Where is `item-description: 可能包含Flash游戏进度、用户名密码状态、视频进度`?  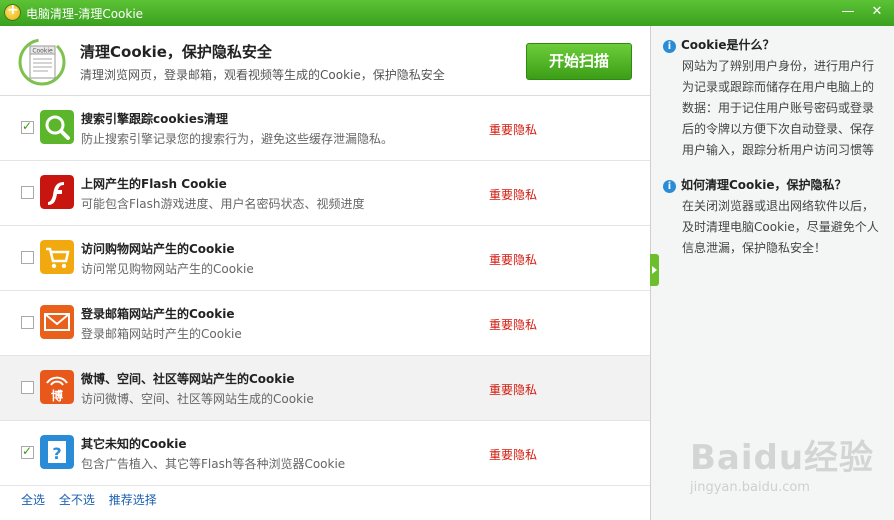
item-description: 可能包含Flash游戏进度、用户名密码状态、视频进度 is located at coordinates (223, 204).